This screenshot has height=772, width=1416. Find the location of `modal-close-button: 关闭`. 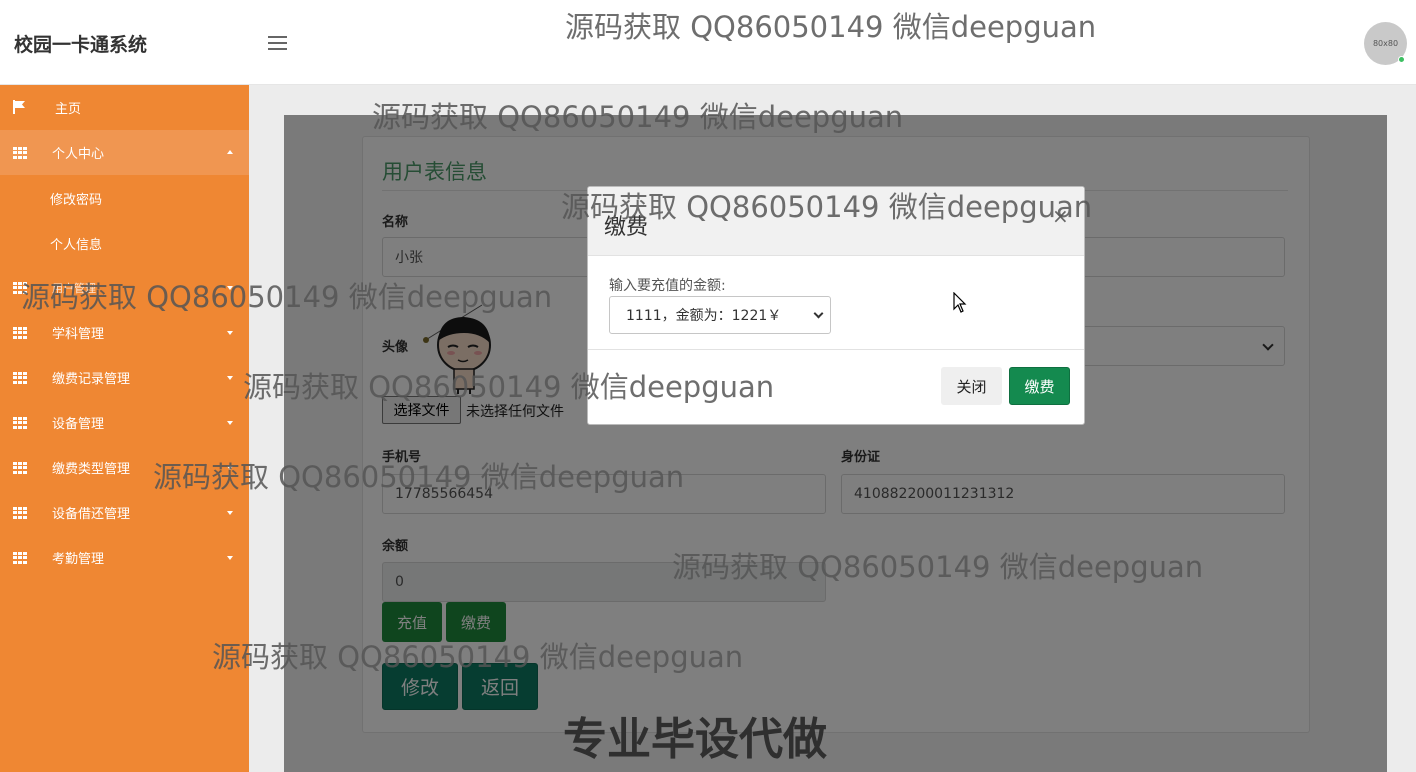

modal-close-button: 关闭 is located at coordinates (971, 386).